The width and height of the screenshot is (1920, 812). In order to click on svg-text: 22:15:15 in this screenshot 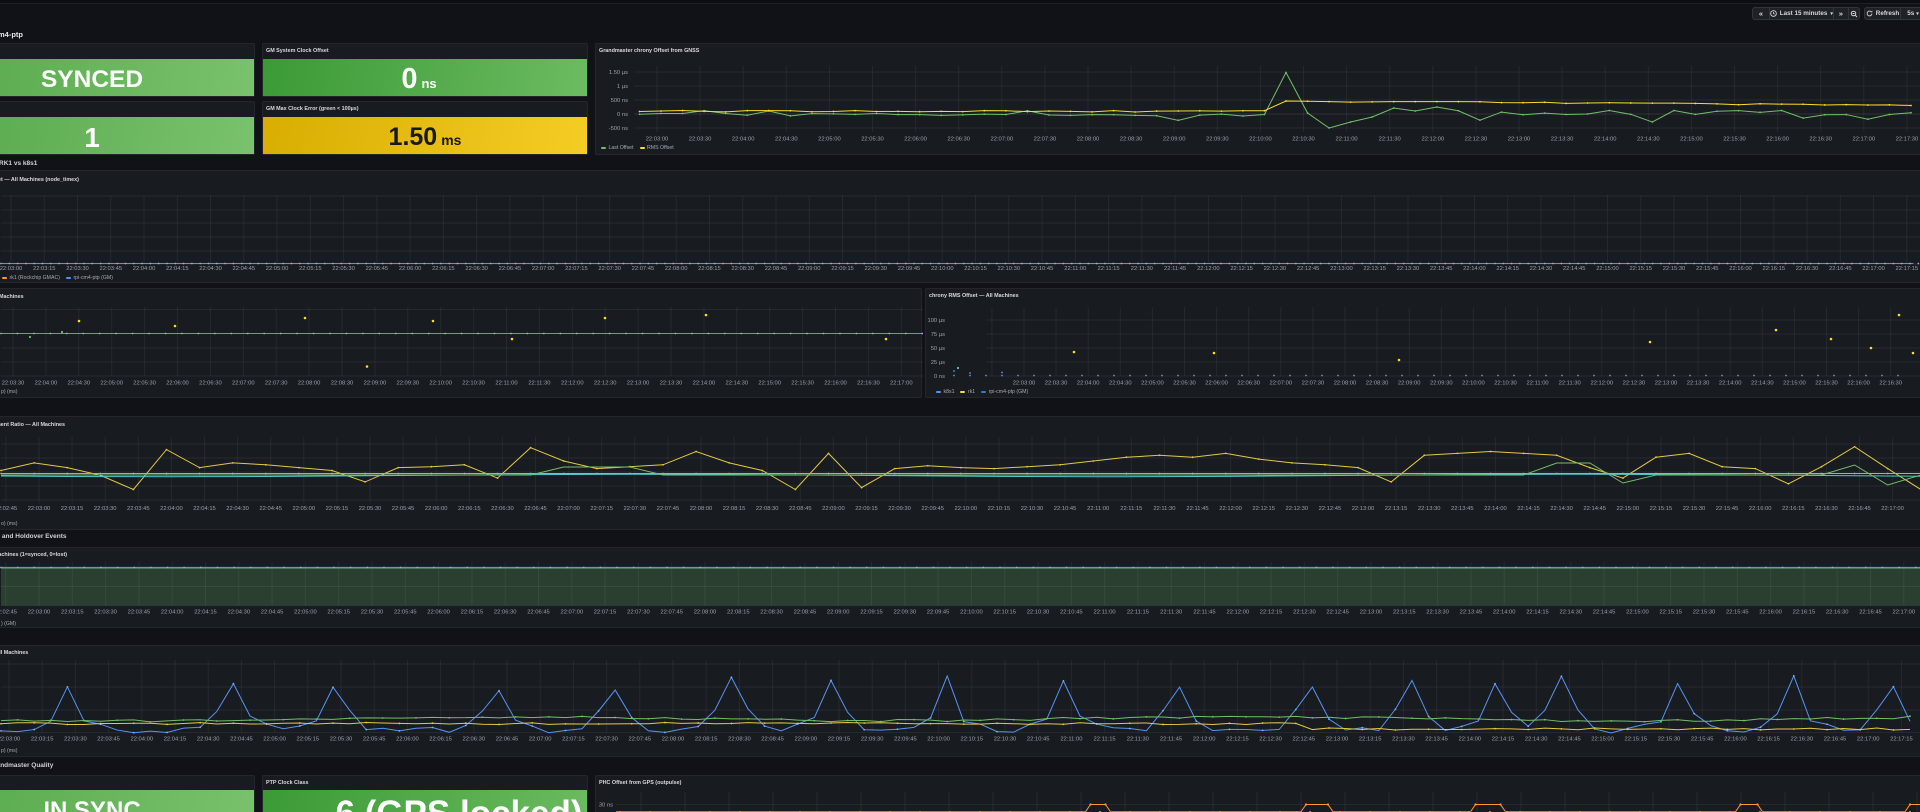, I will do `click(1640, 269)`.